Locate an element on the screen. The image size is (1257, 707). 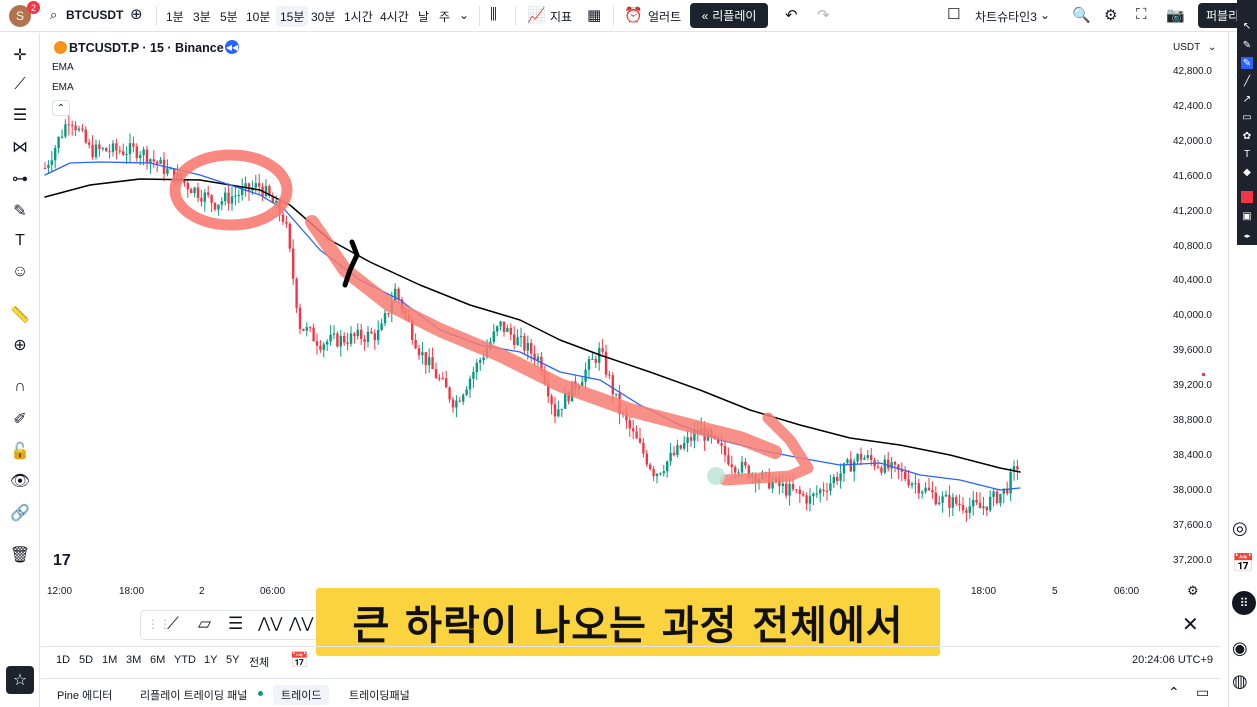
crosshair-icon: ✛ is located at coordinates (20, 55).